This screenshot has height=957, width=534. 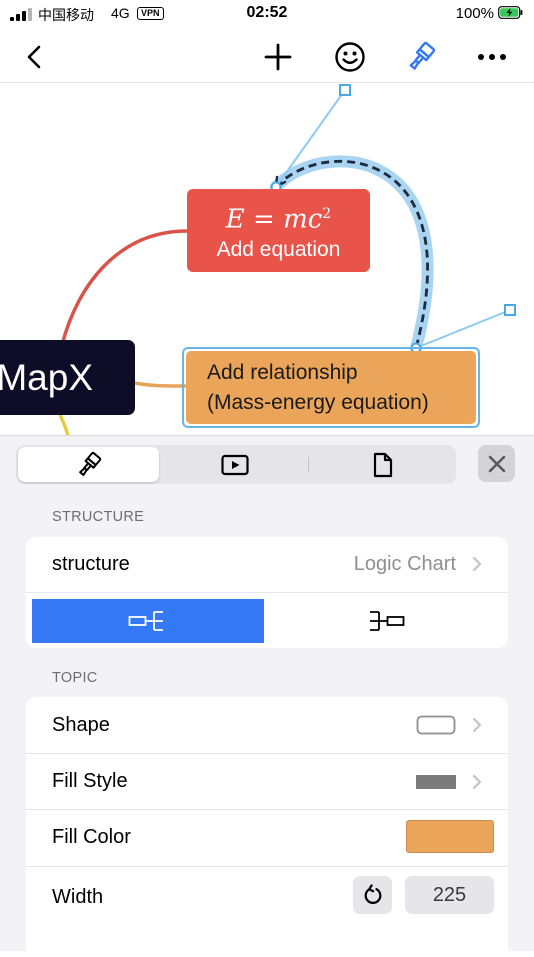 I want to click on structure-option-logic-right, so click(x=148, y=621).